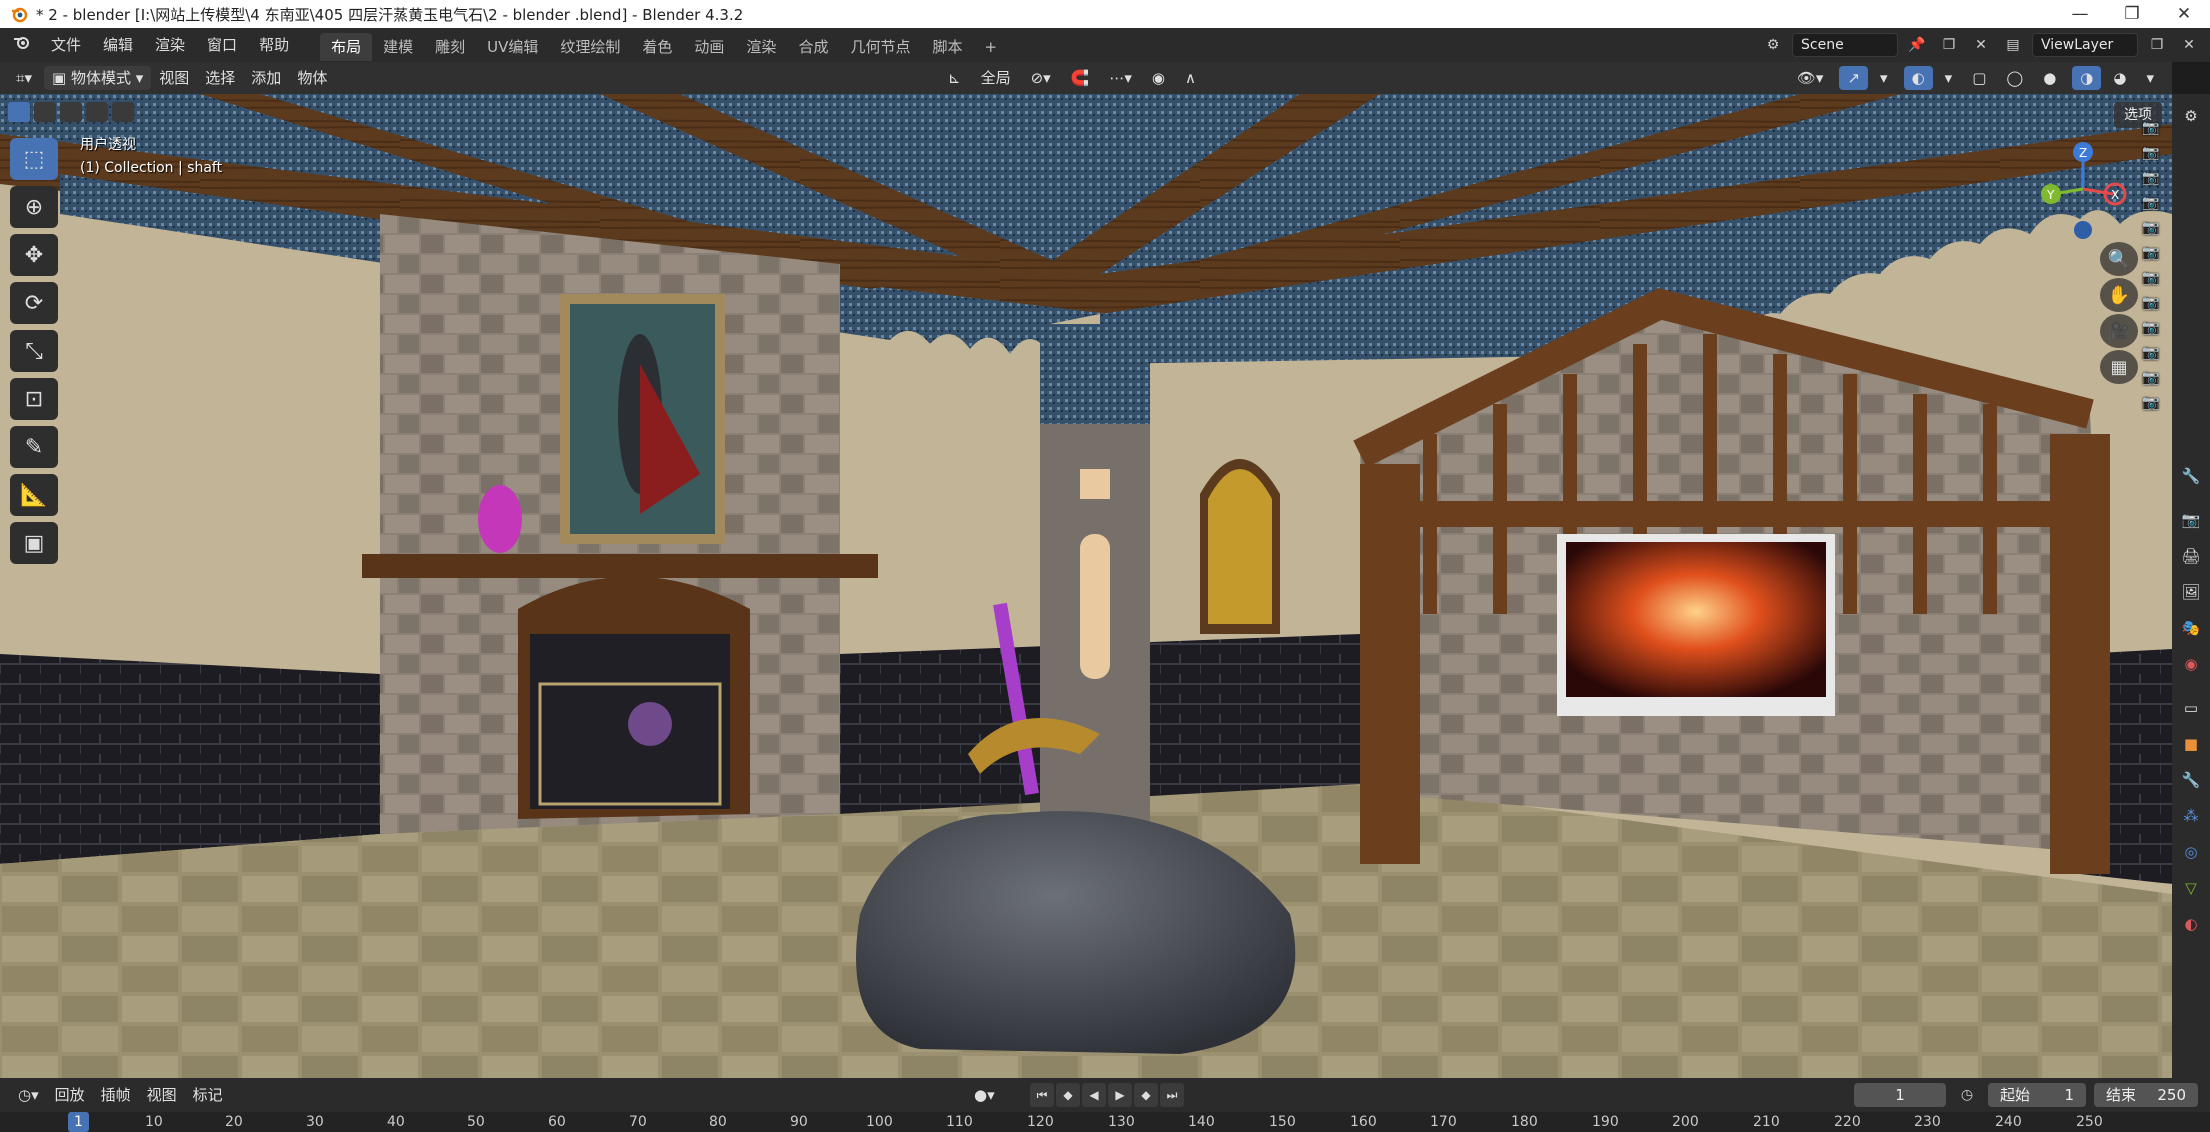  Describe the element at coordinates (34, 303) in the screenshot. I see `rotate-tool-icon: ⟳` at that location.